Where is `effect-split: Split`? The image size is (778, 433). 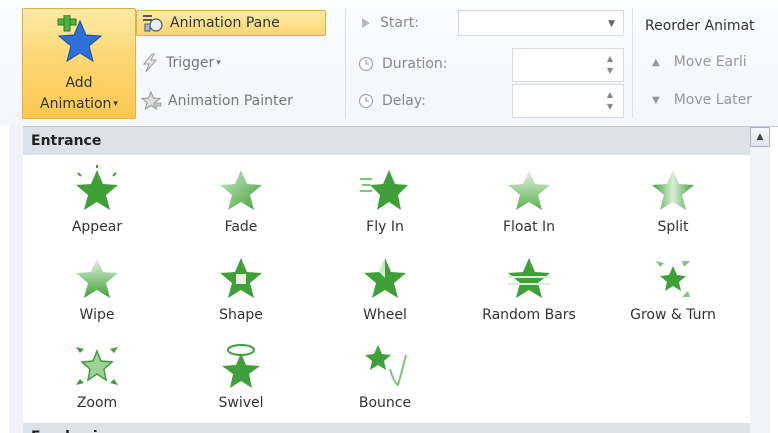
effect-split: Split is located at coordinates (673, 204).